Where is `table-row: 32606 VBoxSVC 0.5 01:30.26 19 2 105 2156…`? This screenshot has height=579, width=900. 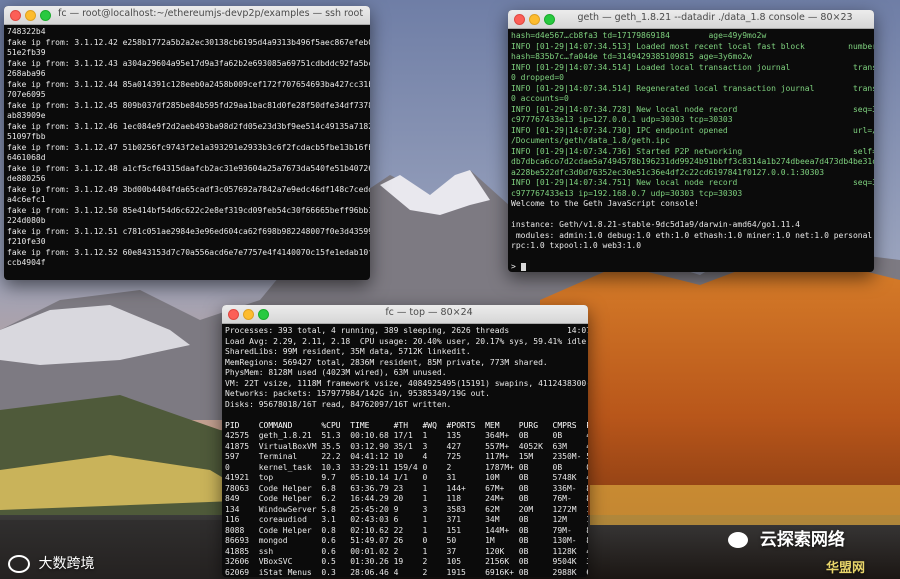
table-row: 32606 VBoxSVC 0.5 01:30.26 19 2 105 2156… is located at coordinates (406, 562).